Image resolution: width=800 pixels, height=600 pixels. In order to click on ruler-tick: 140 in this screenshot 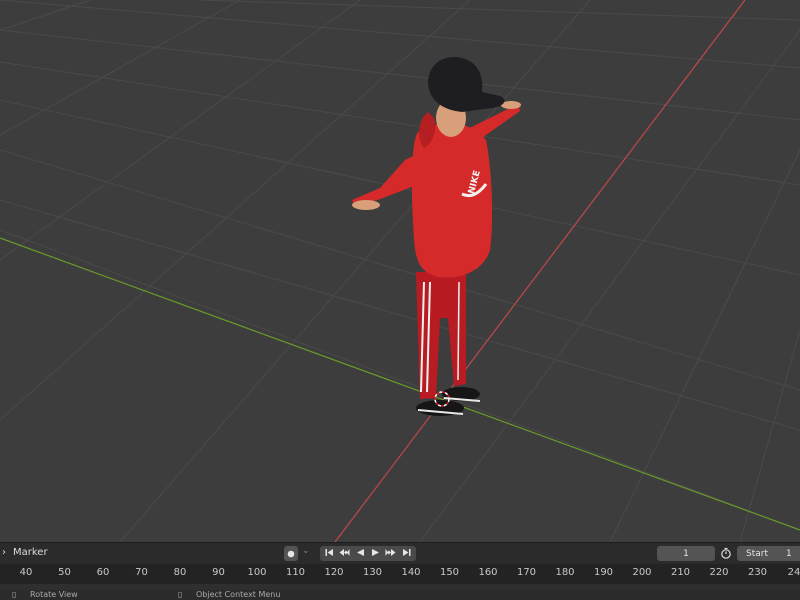, I will do `click(411, 572)`.